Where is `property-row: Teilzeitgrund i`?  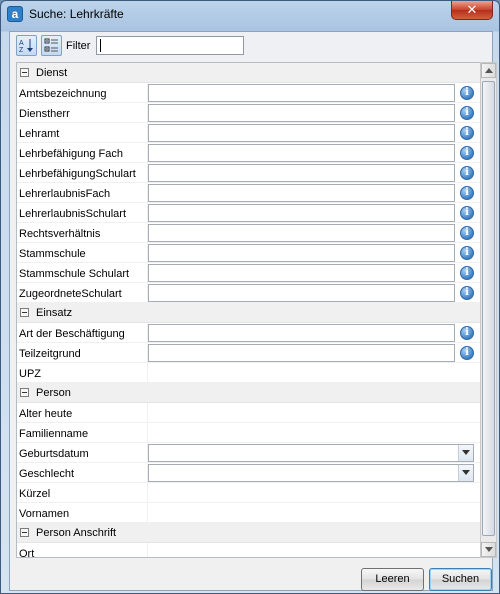
property-row: Teilzeitgrund i is located at coordinates (248, 353).